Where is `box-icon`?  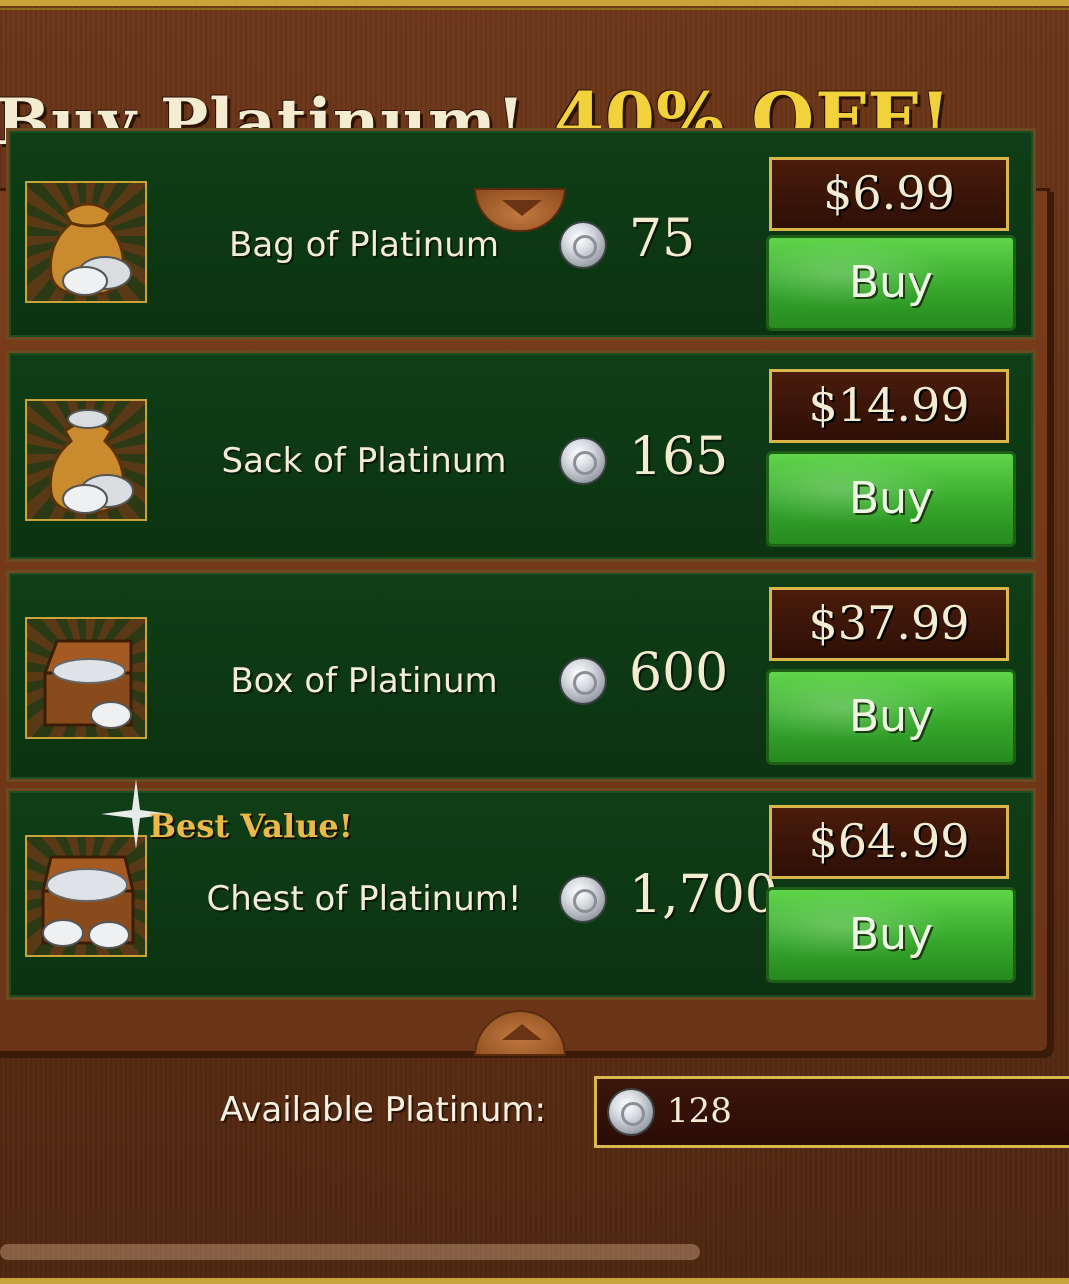 box-icon is located at coordinates (86, 678).